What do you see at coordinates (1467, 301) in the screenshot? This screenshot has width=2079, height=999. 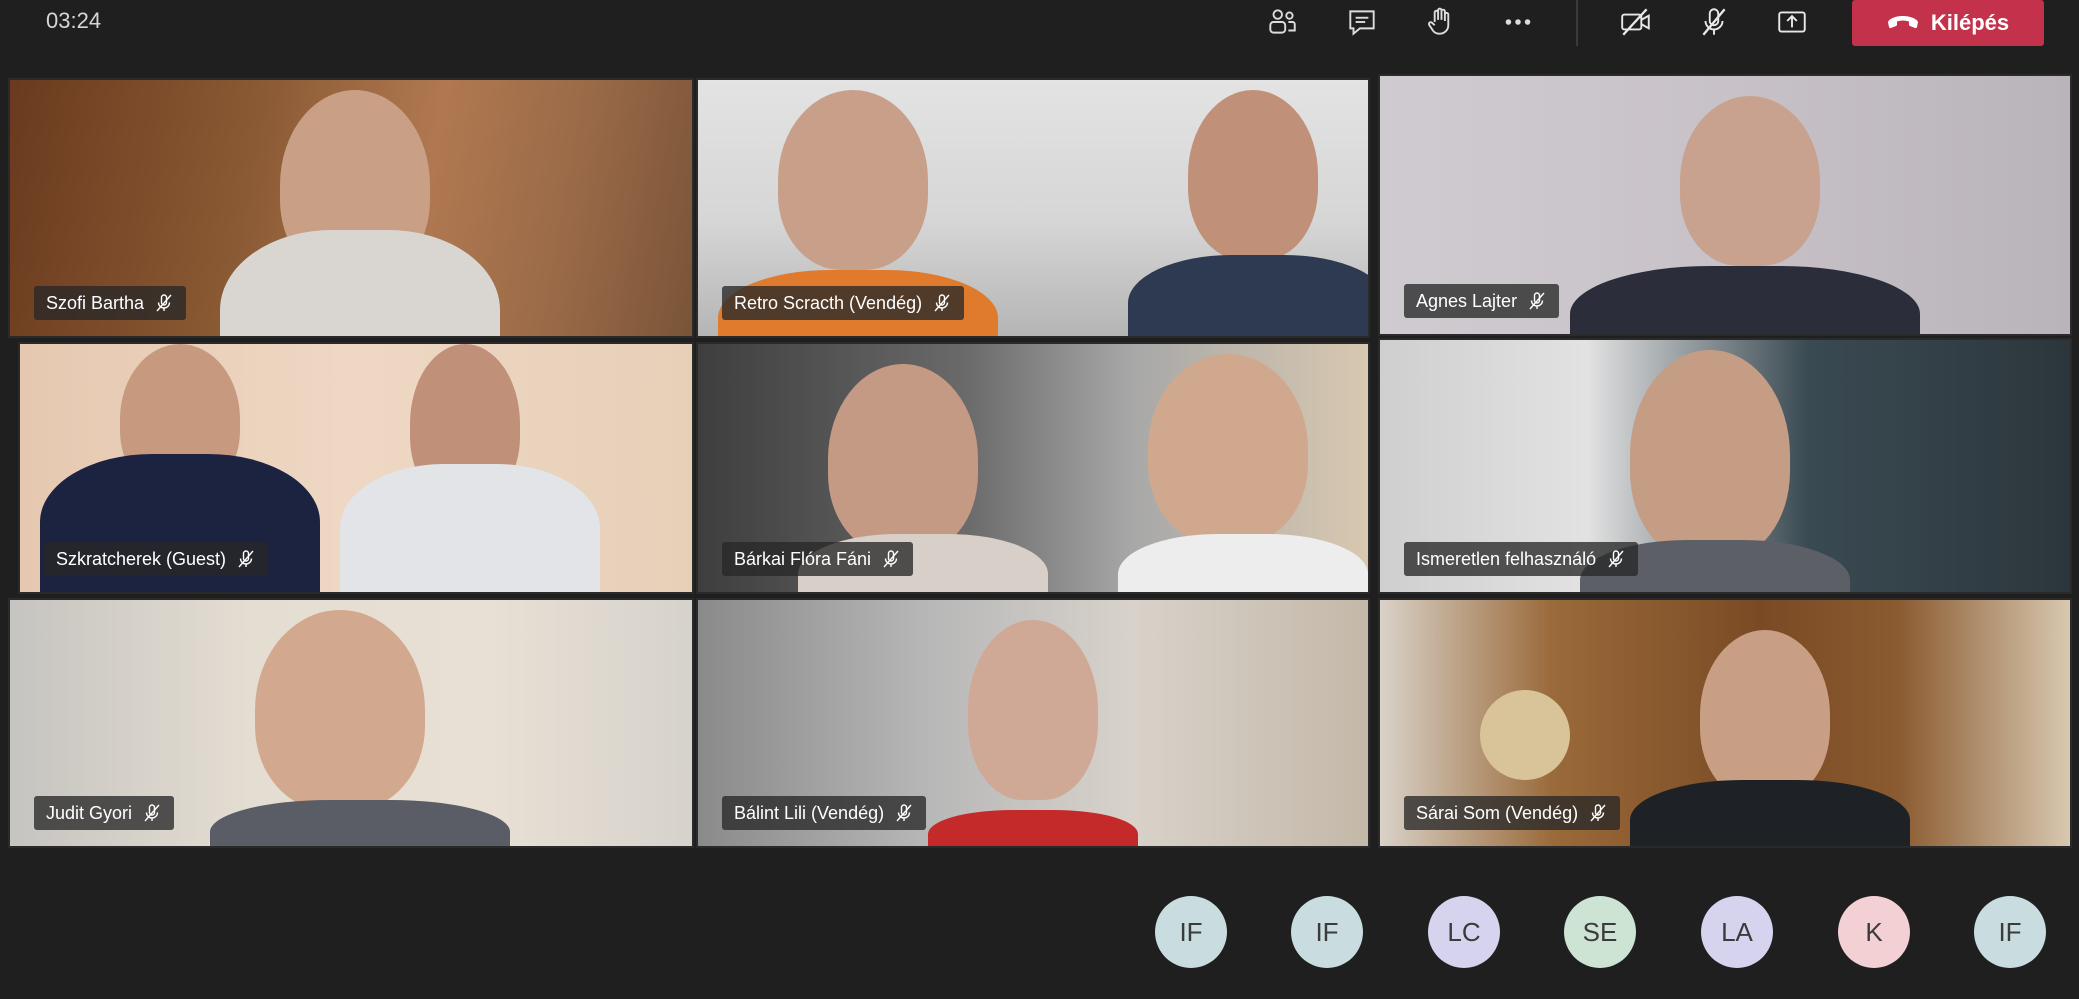 I see `participant-name: Agnes Lajter` at bounding box center [1467, 301].